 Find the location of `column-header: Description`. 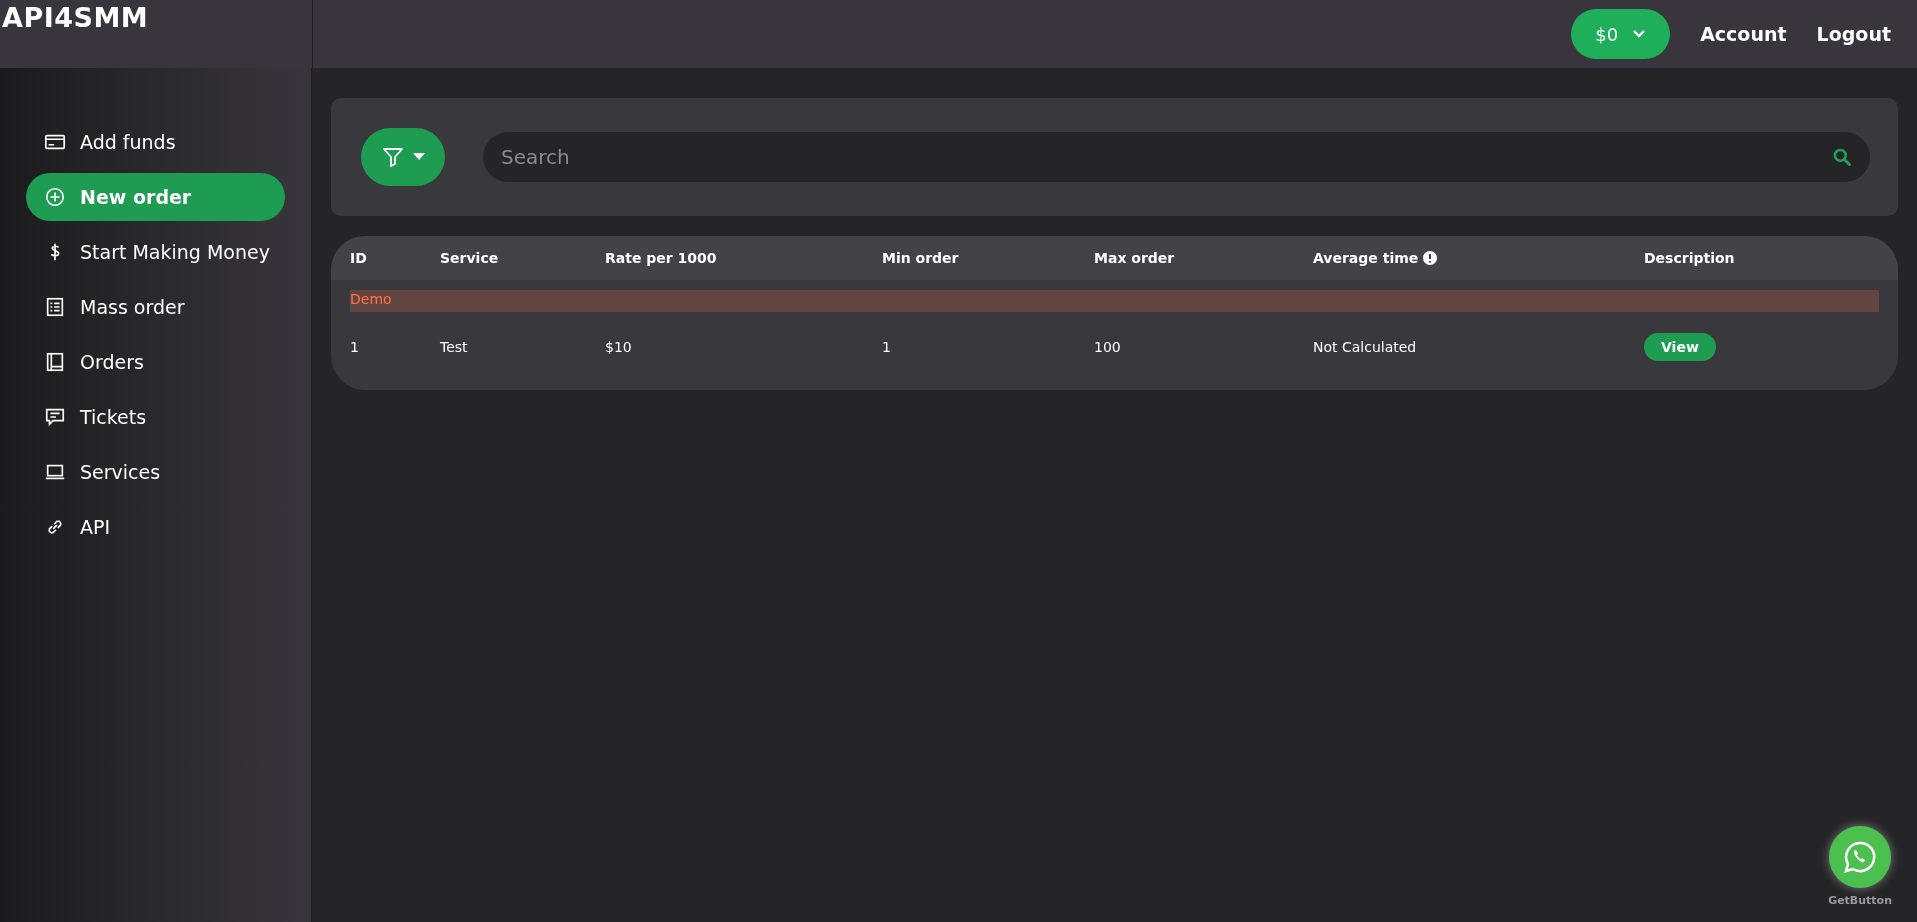

column-header: Description is located at coordinates (1689, 258).